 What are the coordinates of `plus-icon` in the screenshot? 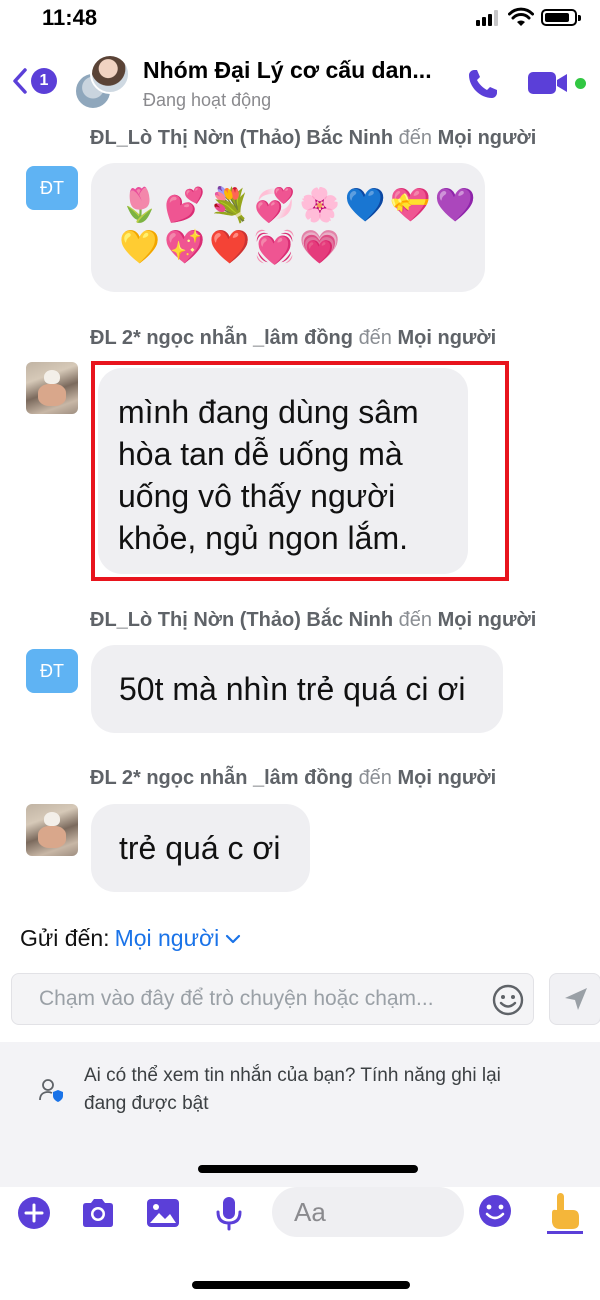 It's located at (34, 1213).